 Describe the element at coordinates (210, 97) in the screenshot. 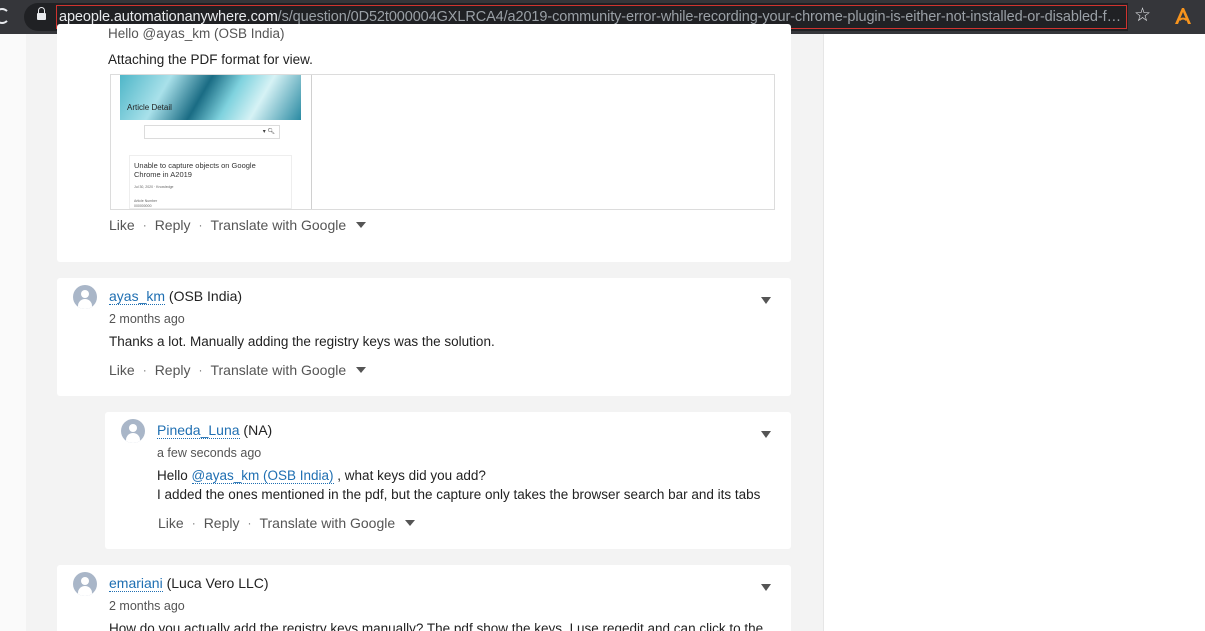

I see `pdf-banner-image` at that location.